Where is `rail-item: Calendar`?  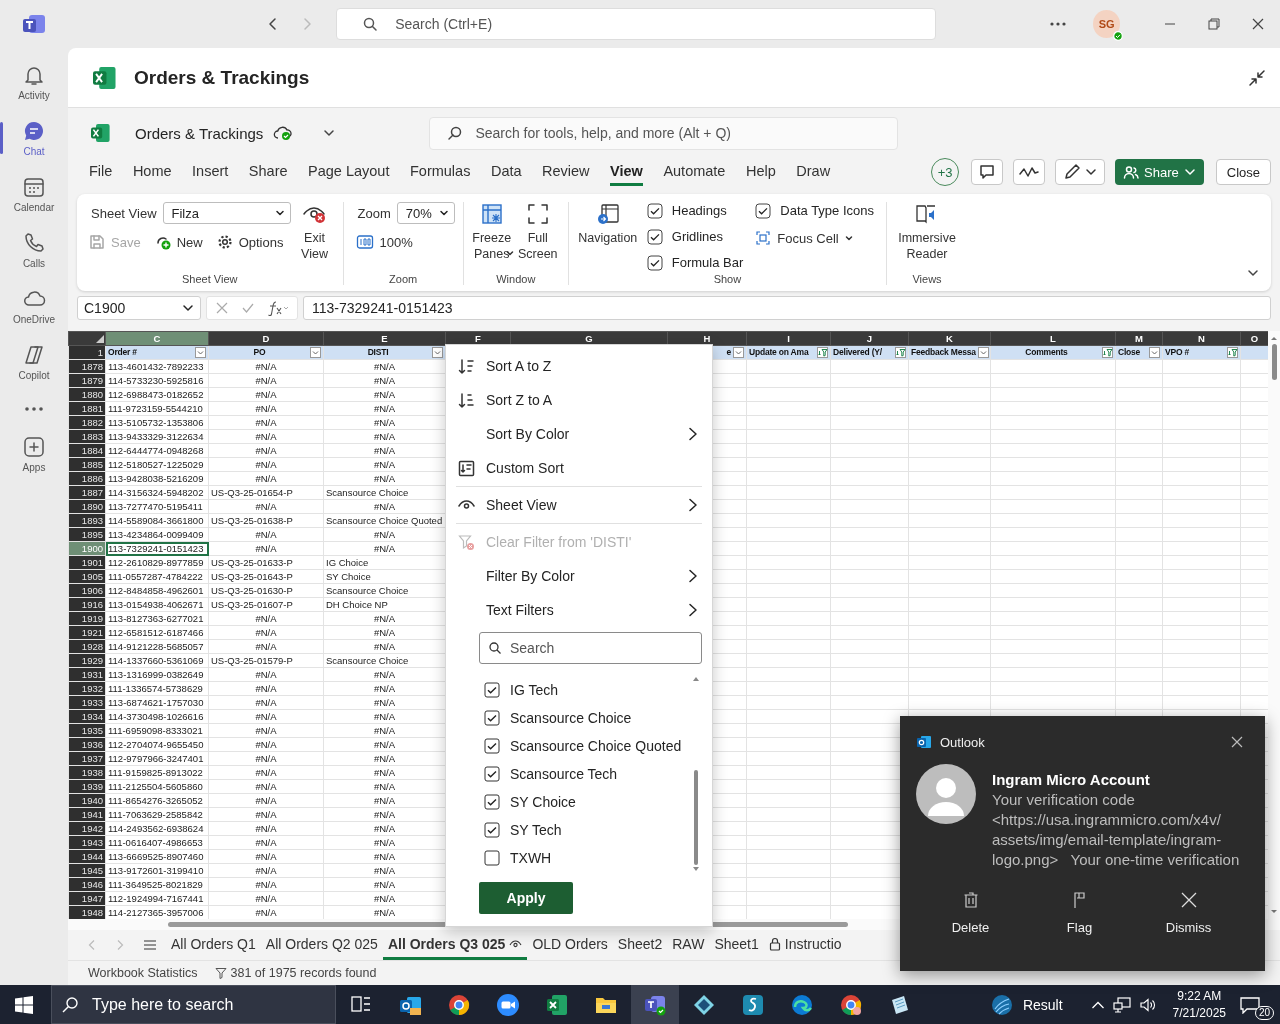
rail-item: Calendar is located at coordinates (34, 194).